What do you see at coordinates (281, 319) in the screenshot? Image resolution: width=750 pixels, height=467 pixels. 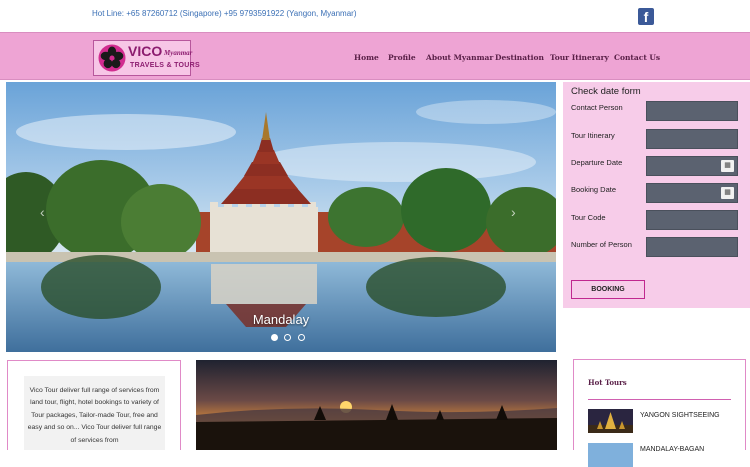 I see `slide-caption: Mandalay` at bounding box center [281, 319].